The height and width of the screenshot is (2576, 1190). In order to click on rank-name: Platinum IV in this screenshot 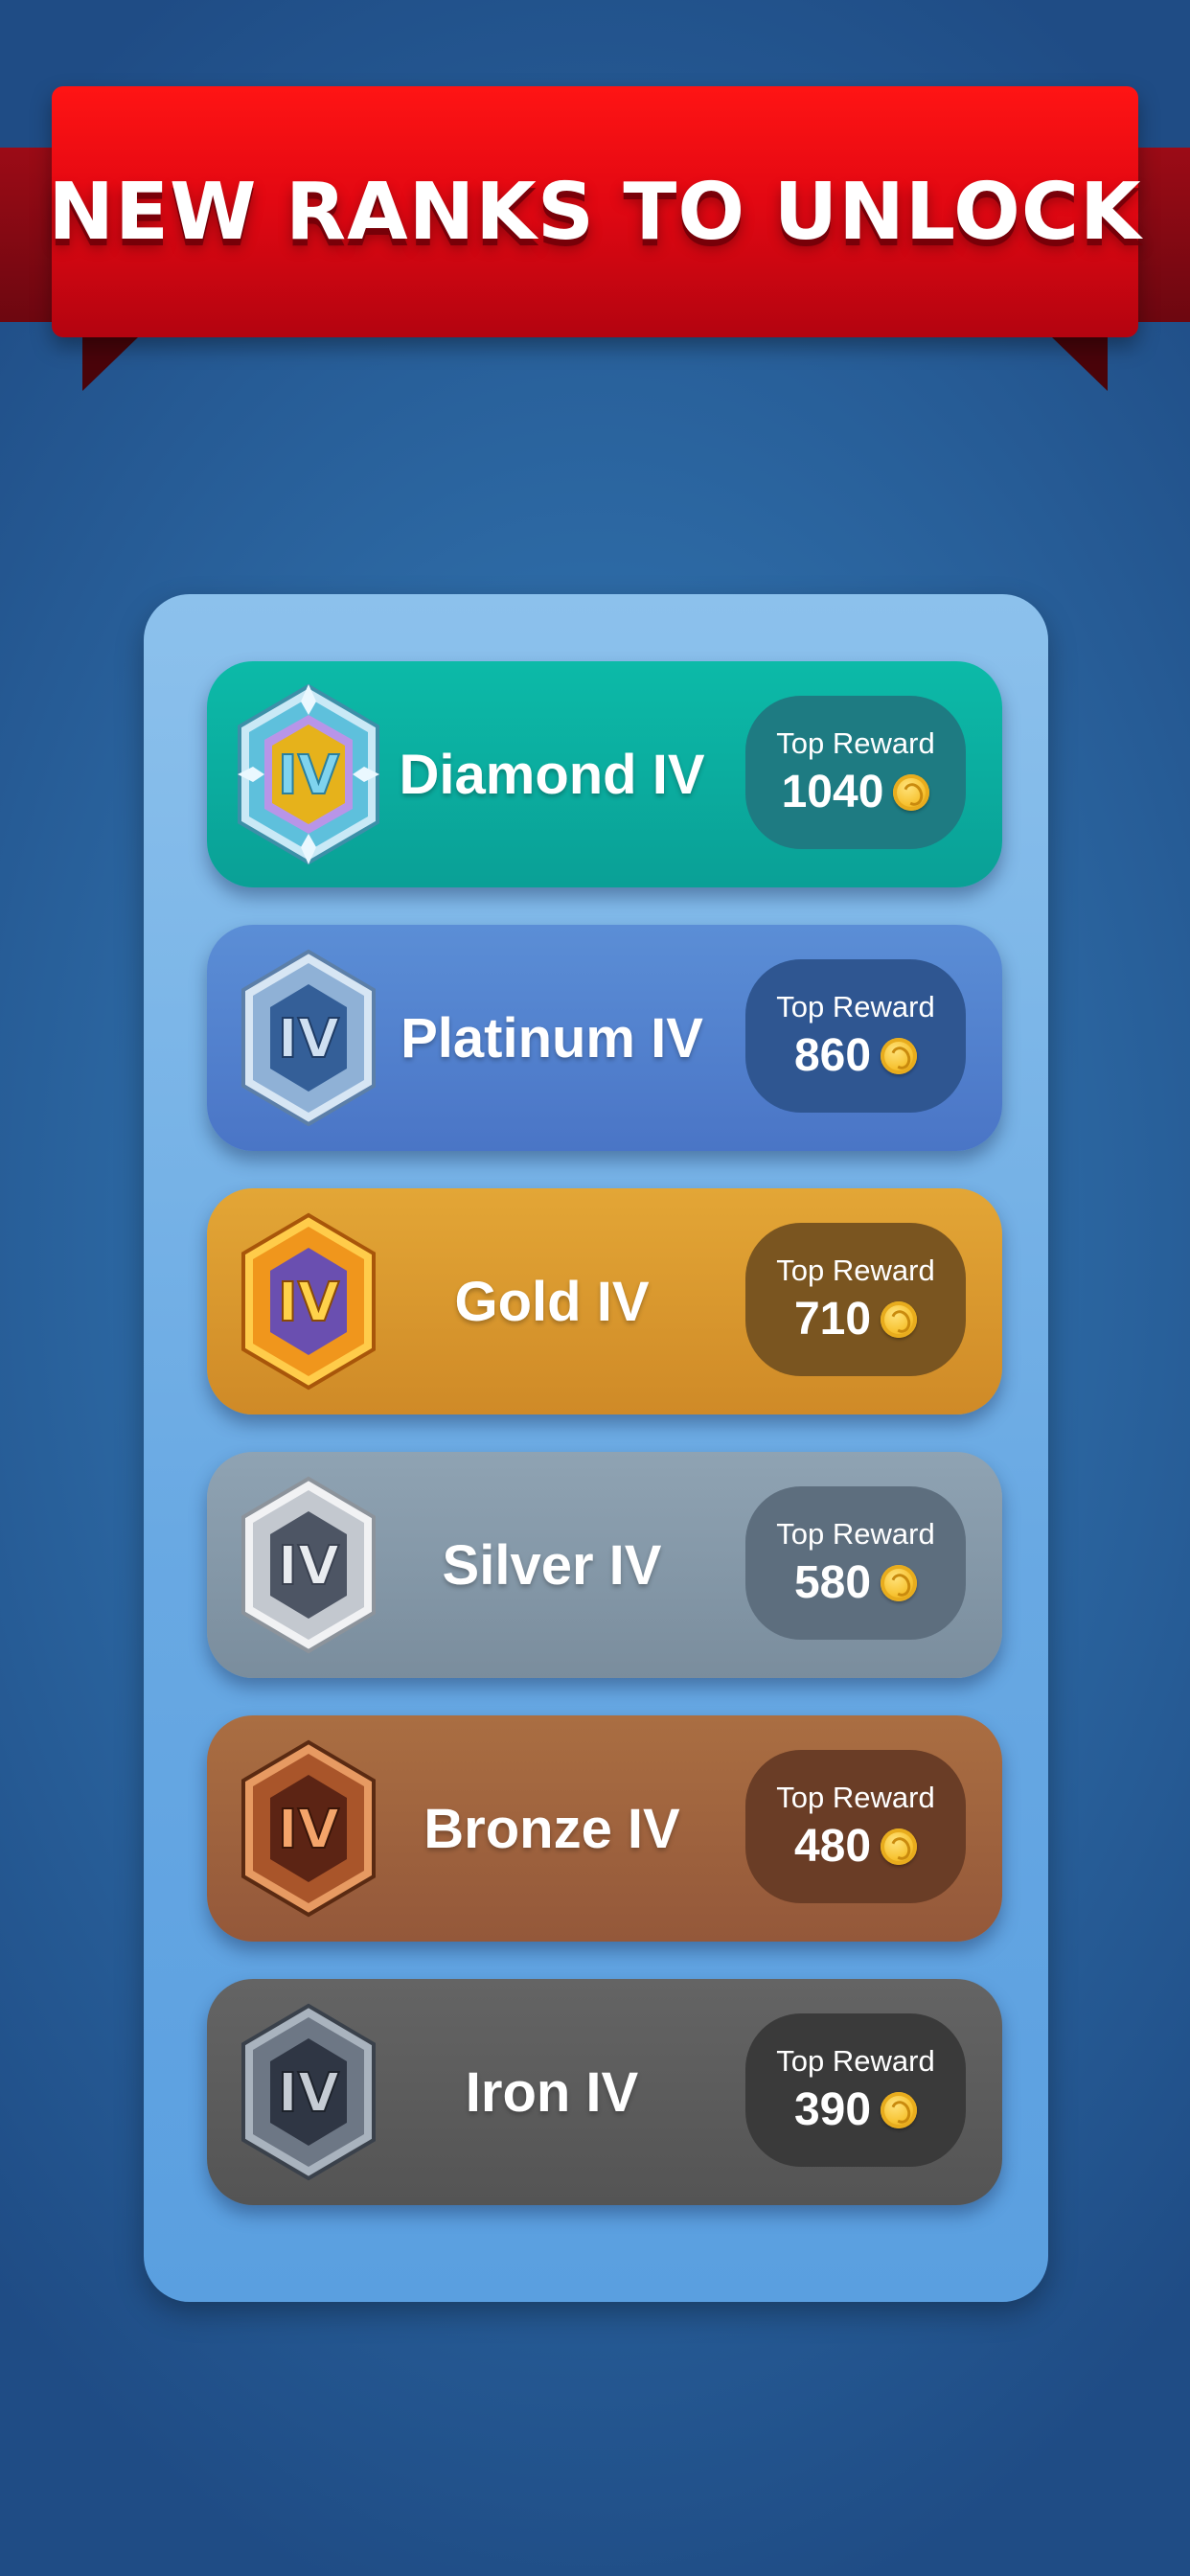, I will do `click(552, 1038)`.